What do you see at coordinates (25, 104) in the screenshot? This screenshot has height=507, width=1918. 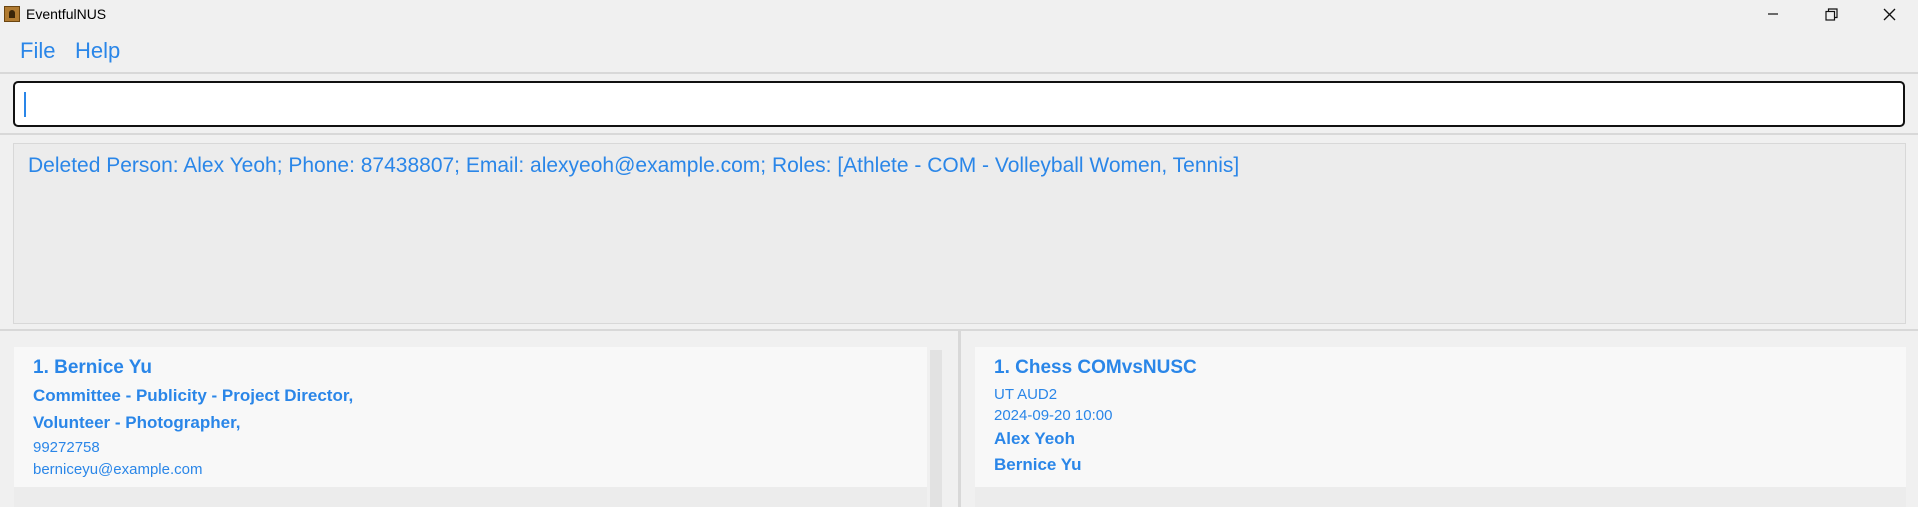 I see `text-caret` at bounding box center [25, 104].